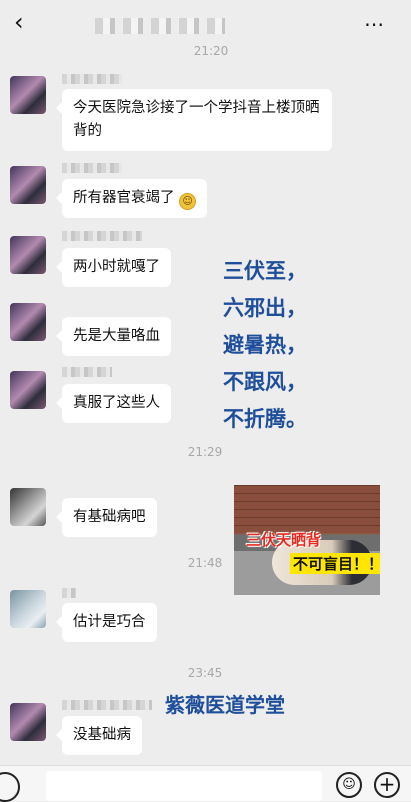 The width and height of the screenshot is (411, 802). I want to click on sunbathing-photo: 三伏天晒背 不可盲目！！, so click(307, 540).